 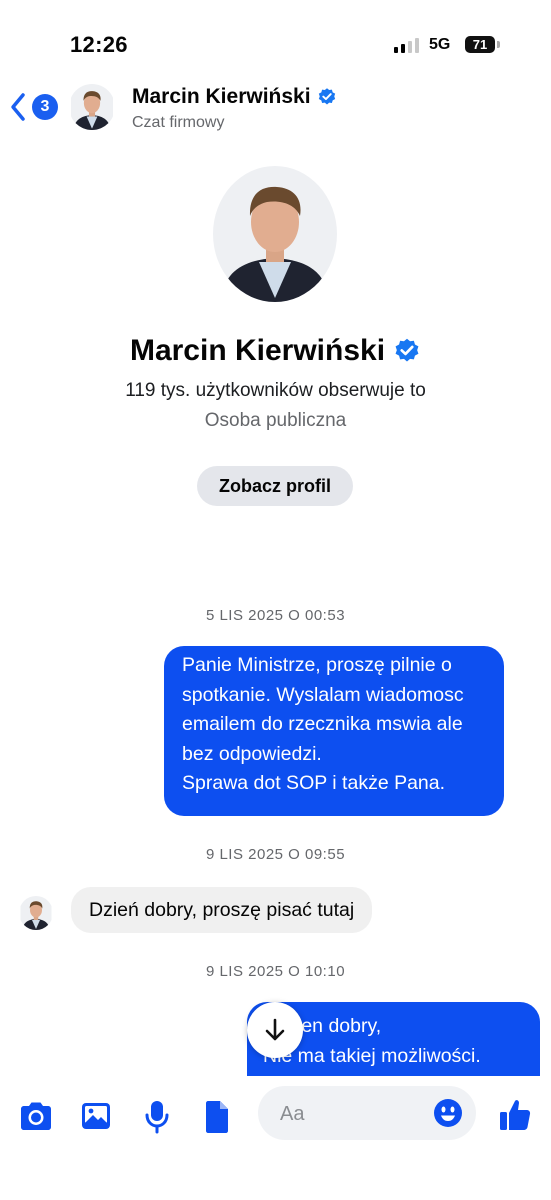 I want to click on message-input-field, so click(x=367, y=1114).